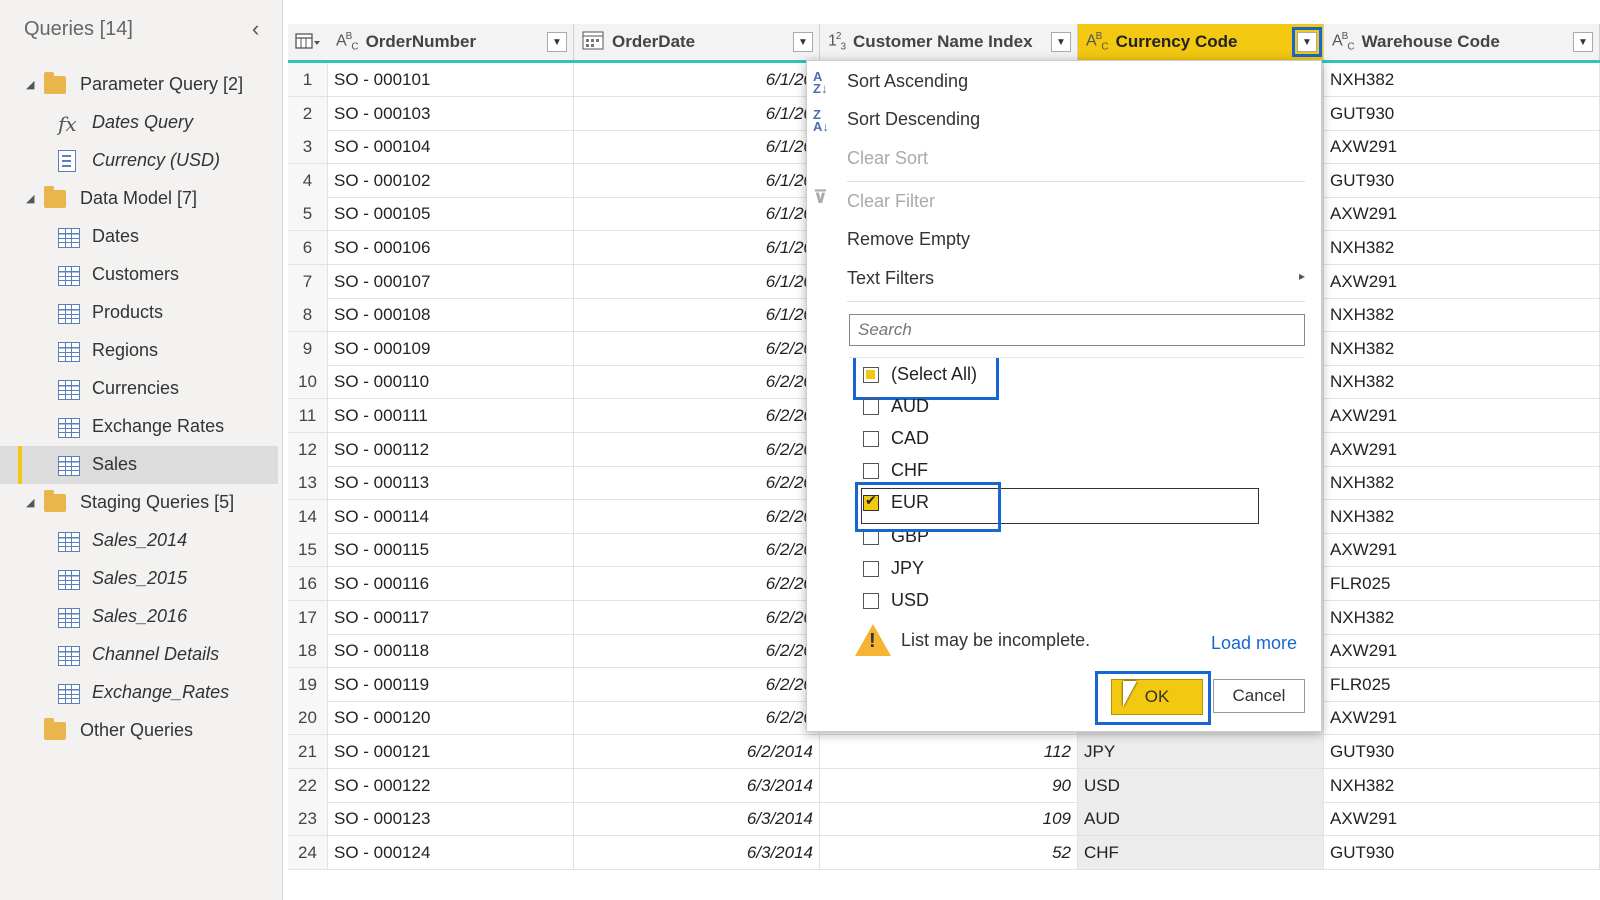 This screenshot has height=900, width=1600. What do you see at coordinates (139, 161) in the screenshot?
I see `query-item: Currency (USD)` at bounding box center [139, 161].